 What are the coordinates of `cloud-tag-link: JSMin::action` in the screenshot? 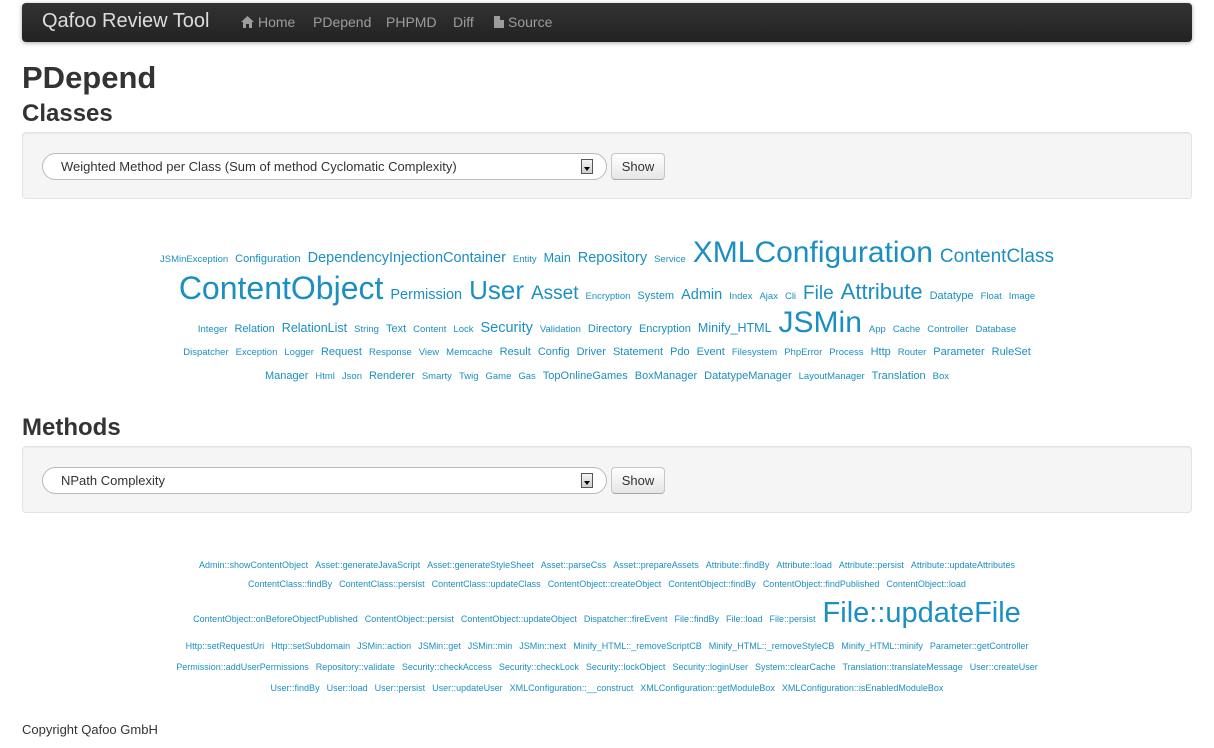 It's located at (384, 646).